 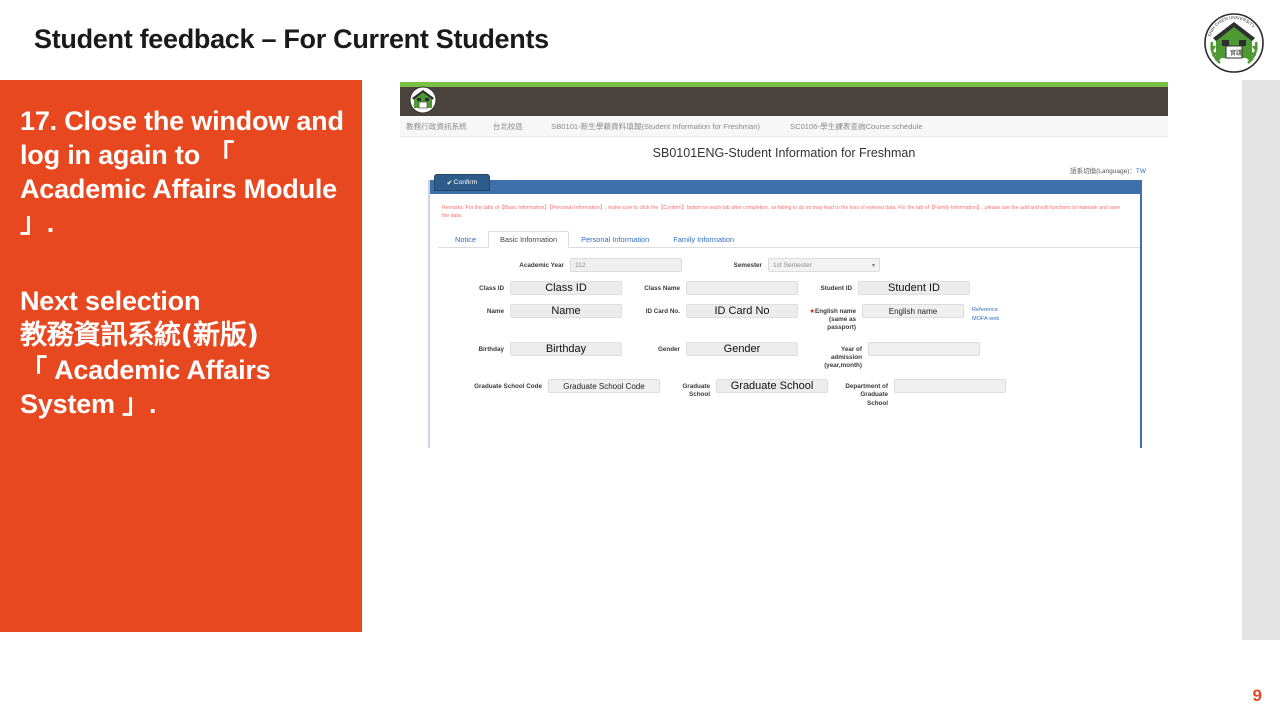 I want to click on breadcrumb-item-sc0106: SC0106-學生課表查詢Course schedule, so click(x=856, y=126).